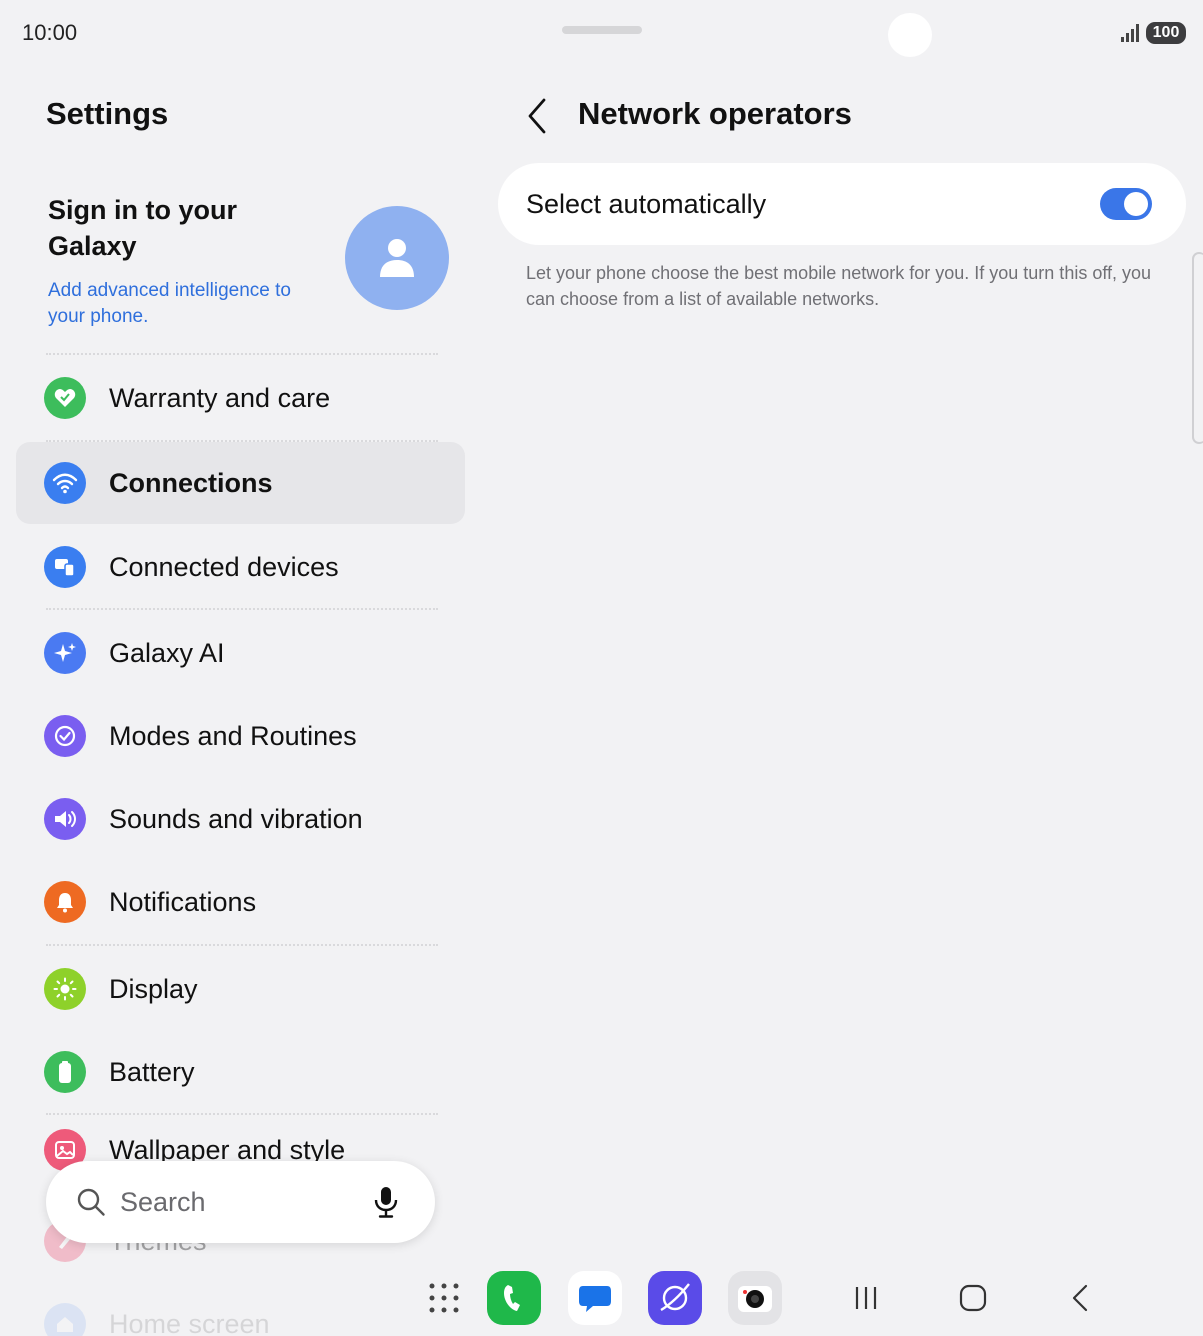  Describe the element at coordinates (537, 116) in the screenshot. I see `back-button` at that location.